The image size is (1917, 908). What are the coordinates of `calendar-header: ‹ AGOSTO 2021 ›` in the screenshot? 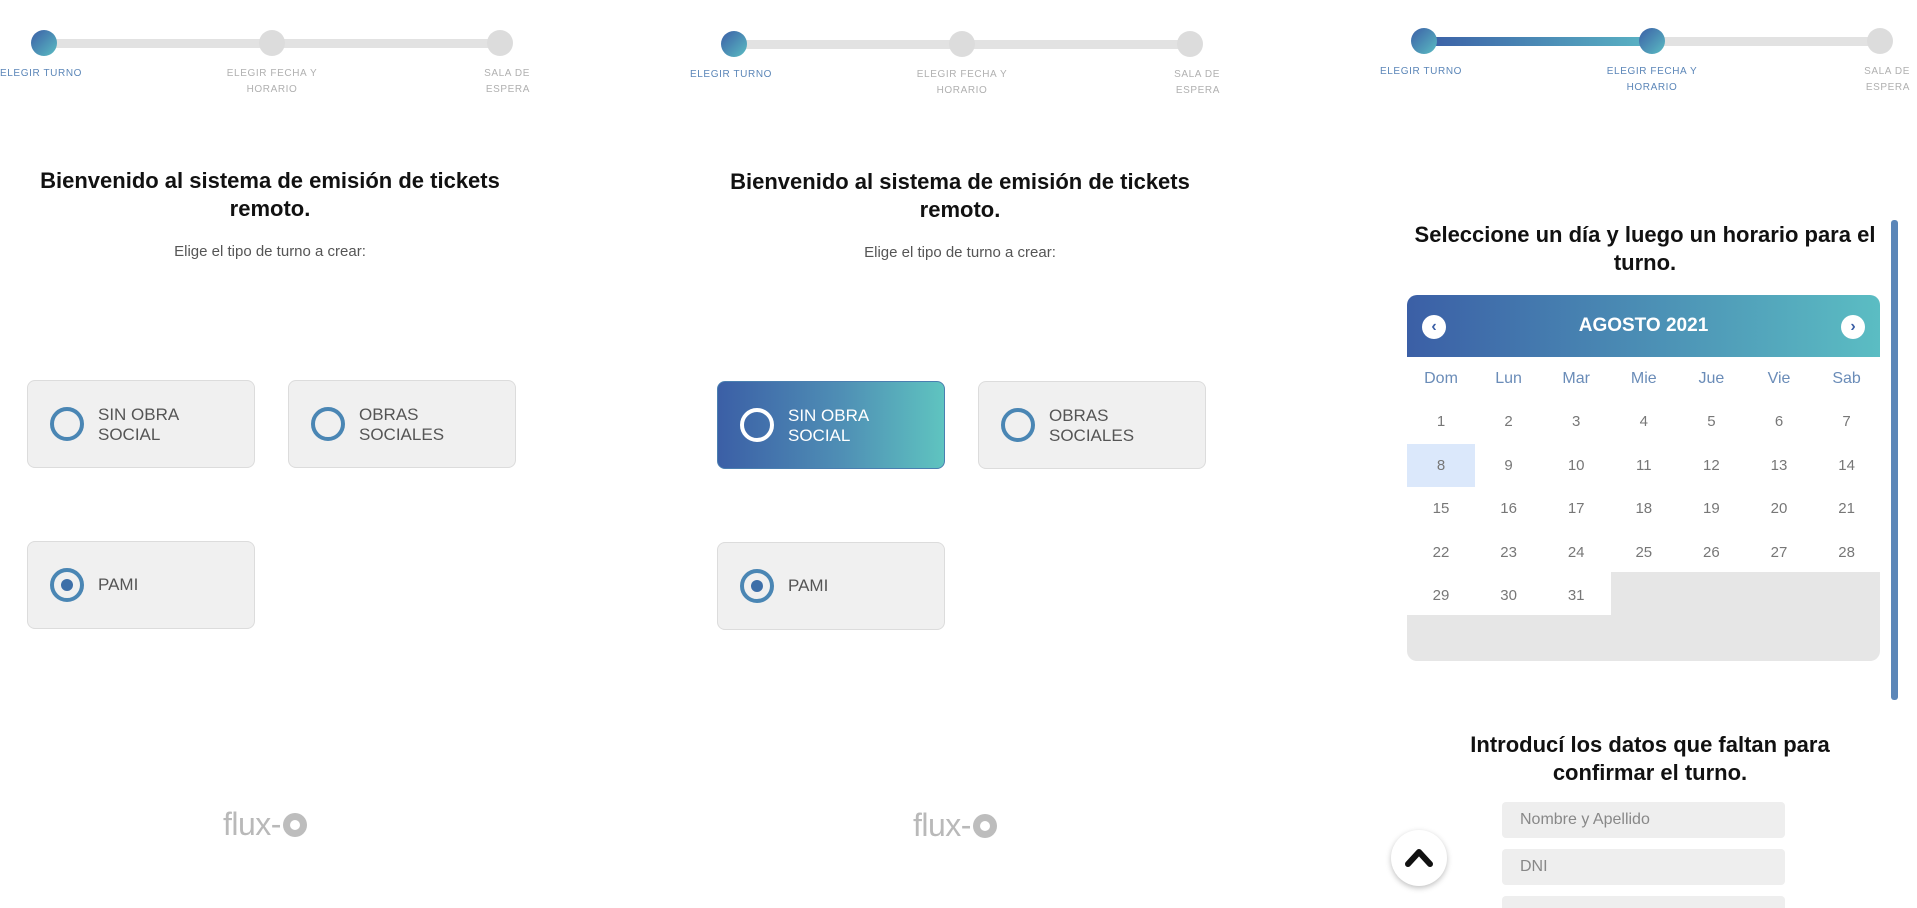 It's located at (1643, 326).